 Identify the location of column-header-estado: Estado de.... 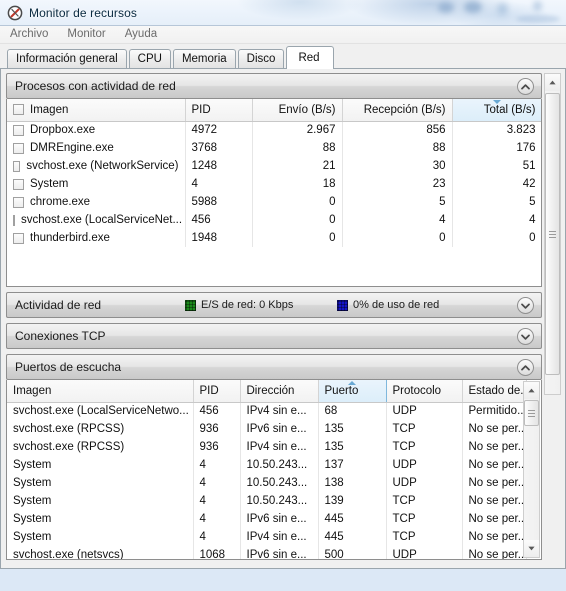
(494, 391).